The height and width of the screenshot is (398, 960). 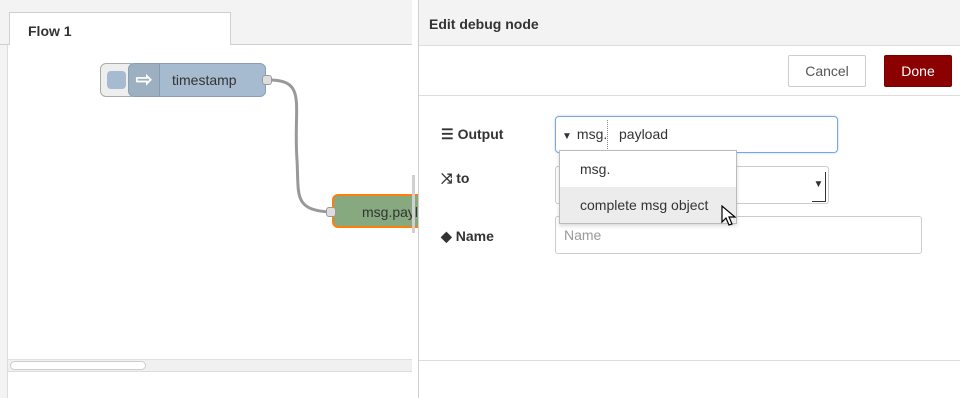 I want to click on output-label-row: ☰ Output, so click(x=472, y=134).